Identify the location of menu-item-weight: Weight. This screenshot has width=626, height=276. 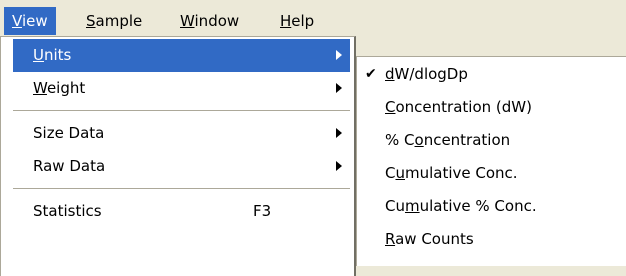
(181, 88).